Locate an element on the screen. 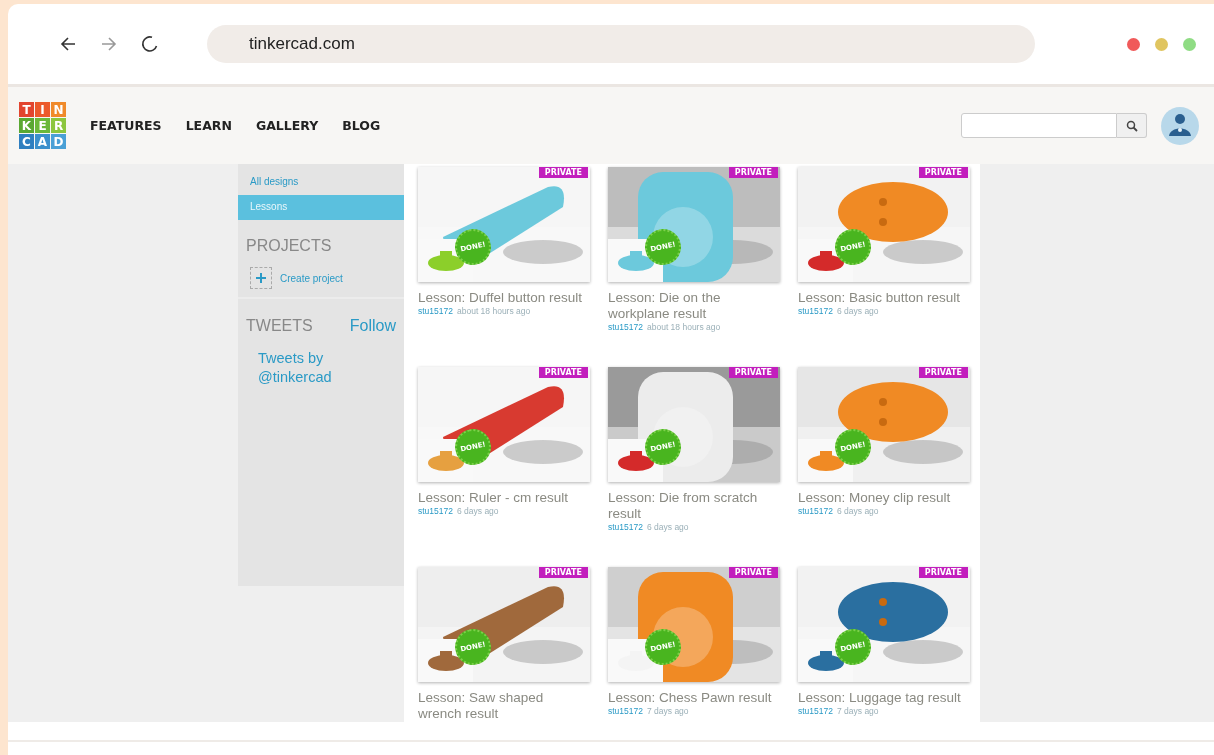 The width and height of the screenshot is (1214, 755). design-title: Lesson: Die on the workplane result is located at coordinates (694, 306).